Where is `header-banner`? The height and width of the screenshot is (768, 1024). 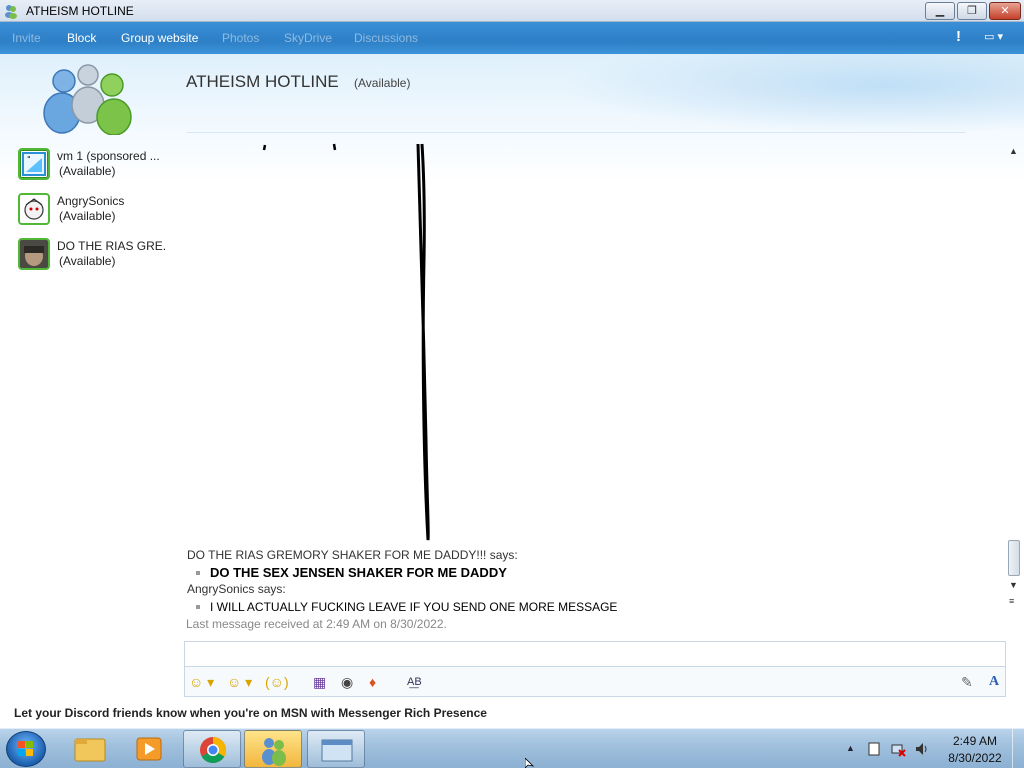 header-banner is located at coordinates (792, 94).